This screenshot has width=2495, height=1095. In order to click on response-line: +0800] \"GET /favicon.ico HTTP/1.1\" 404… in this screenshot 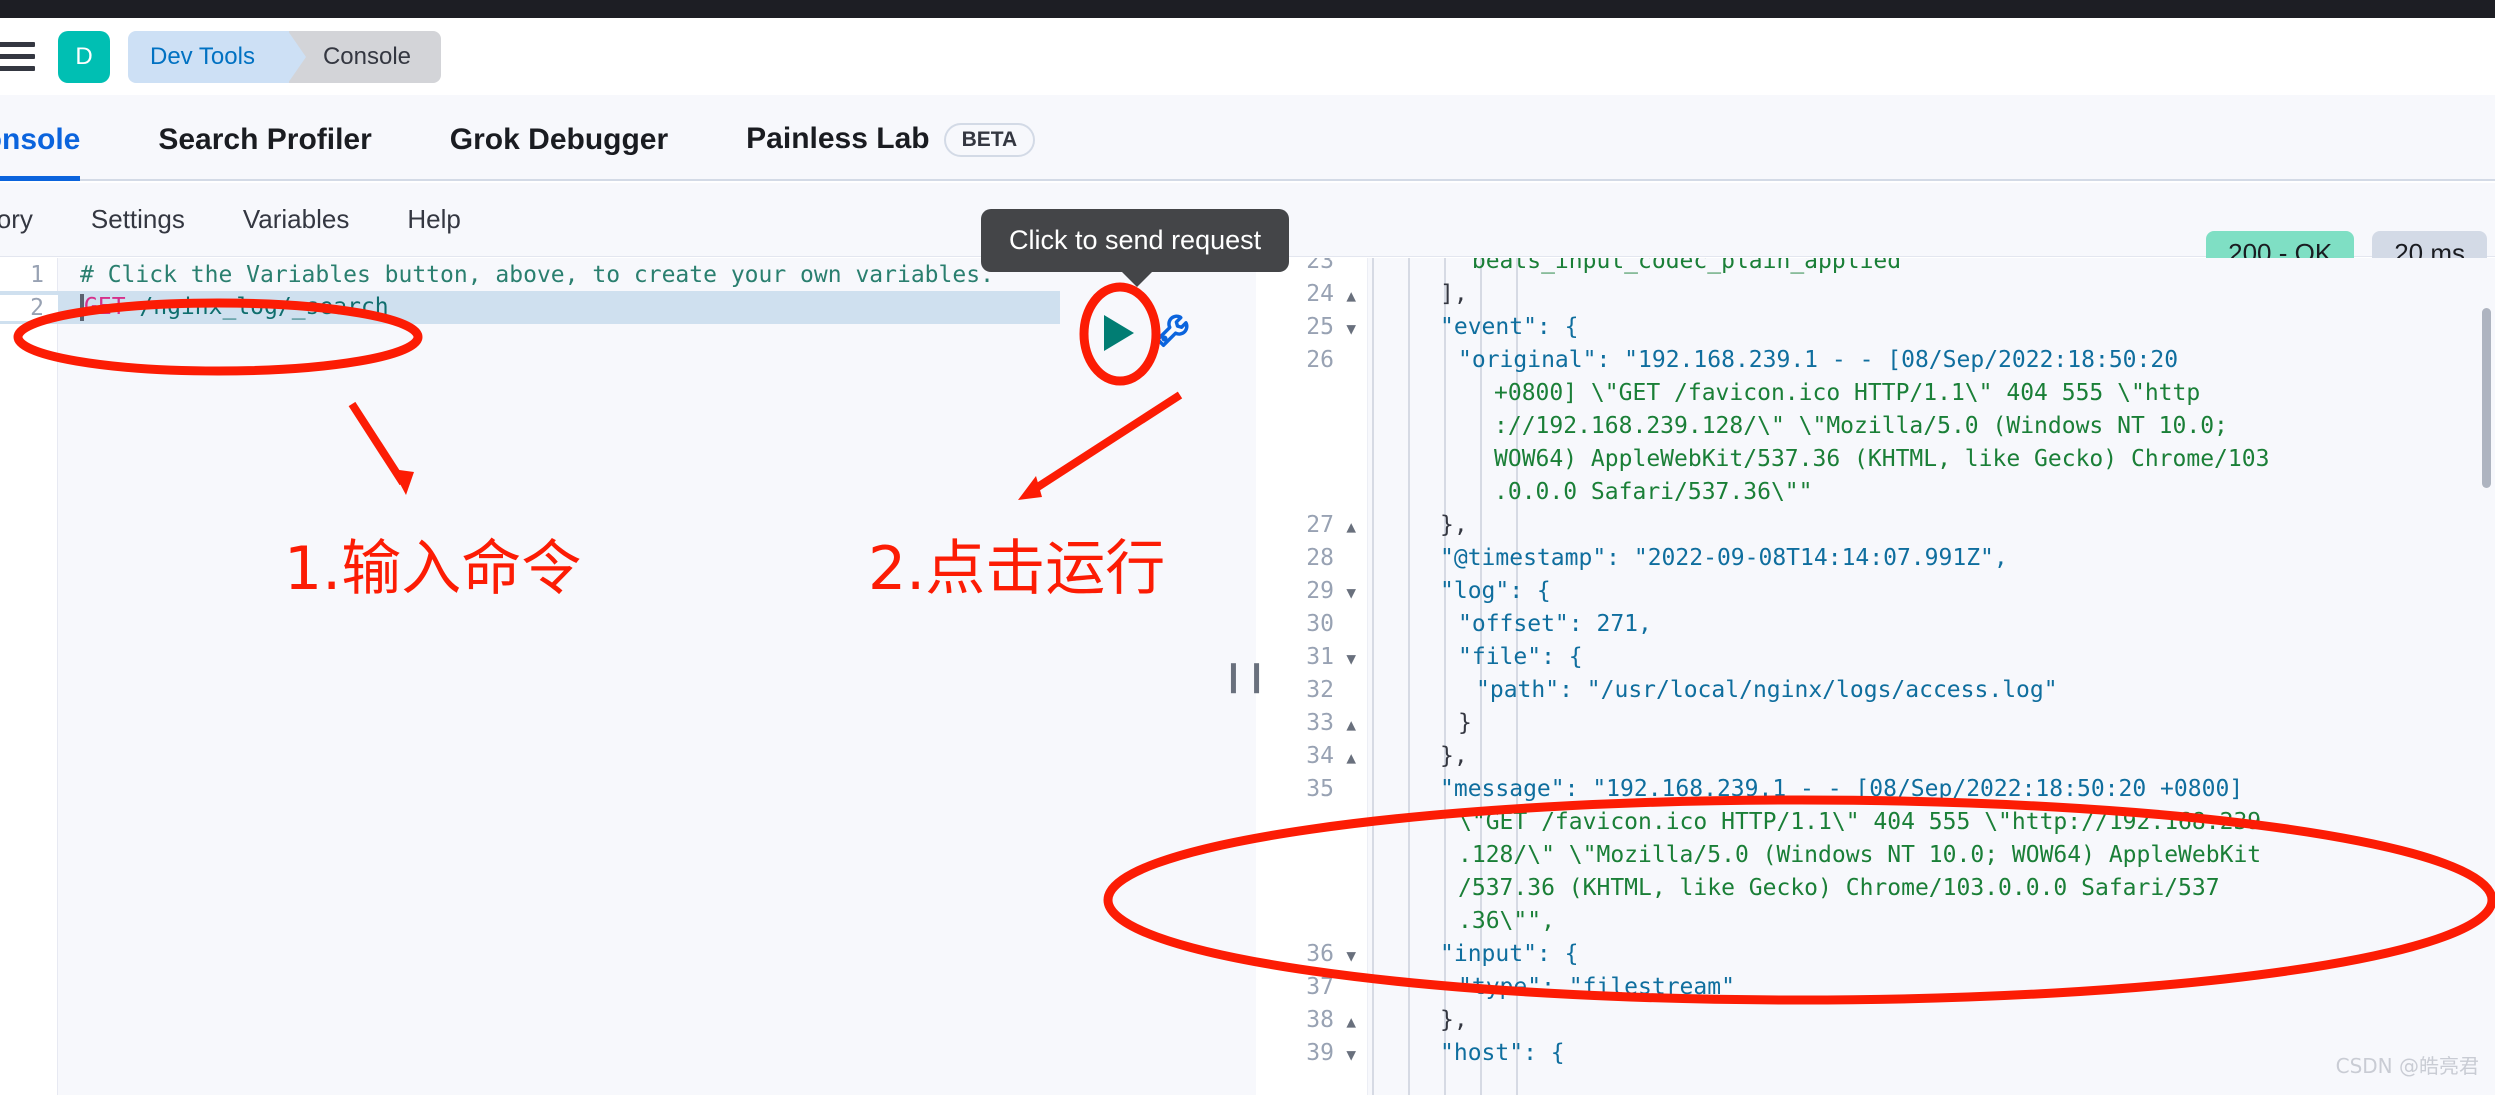, I will do `click(1875, 396)`.